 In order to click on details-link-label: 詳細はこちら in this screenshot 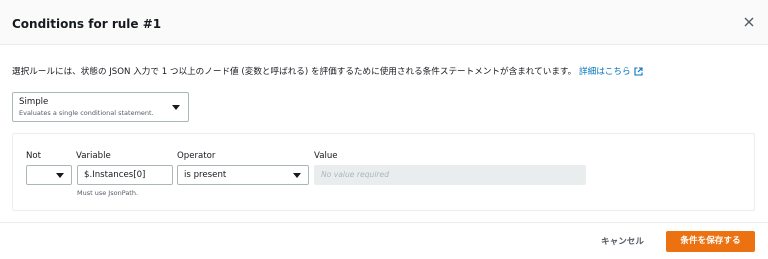, I will do `click(605, 72)`.